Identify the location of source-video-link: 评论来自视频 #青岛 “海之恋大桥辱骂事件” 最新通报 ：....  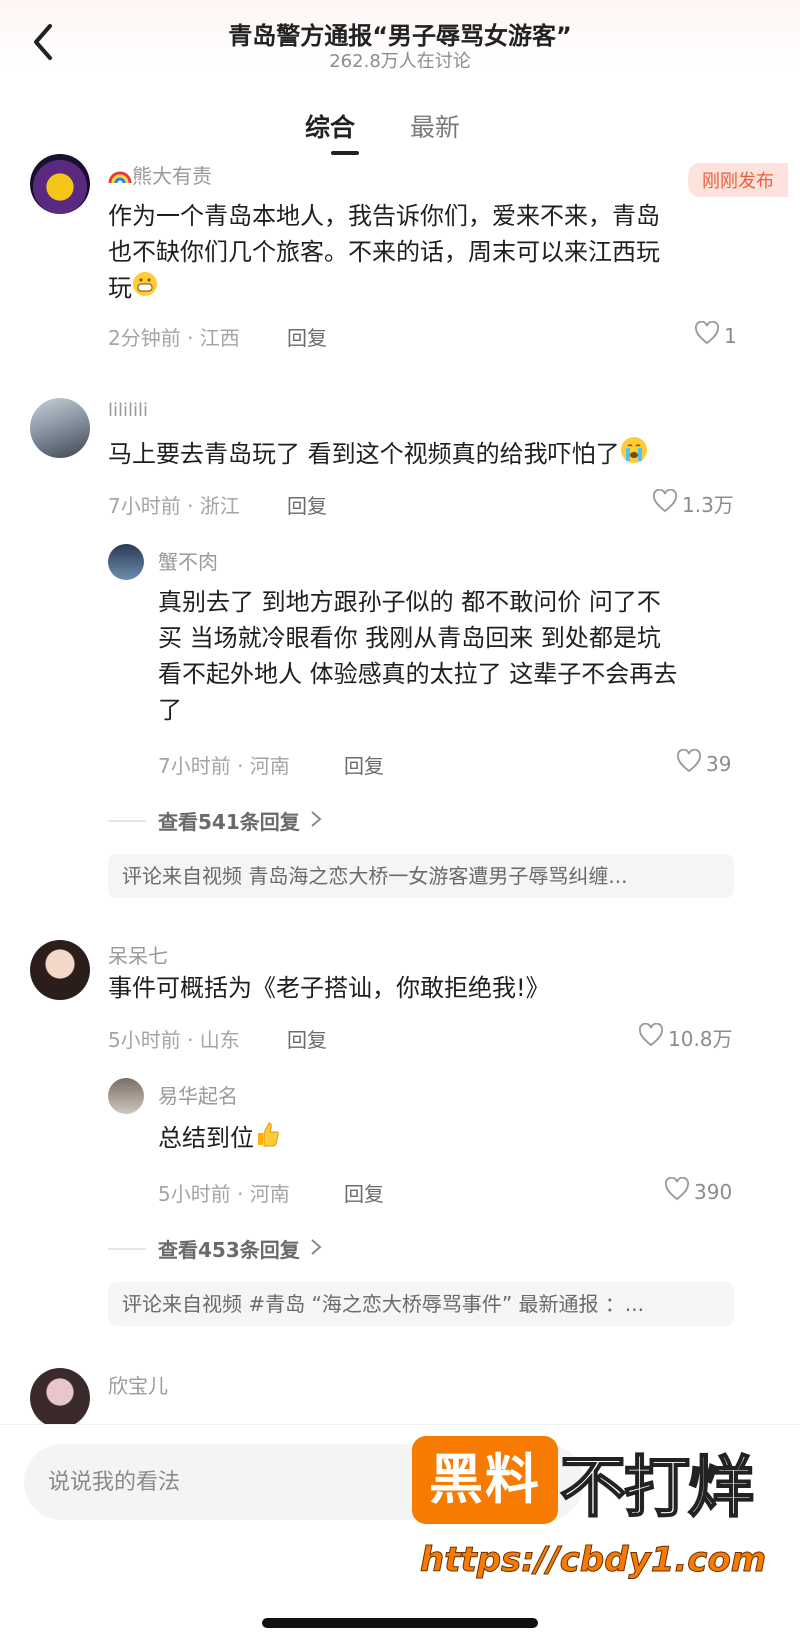
(421, 1304).